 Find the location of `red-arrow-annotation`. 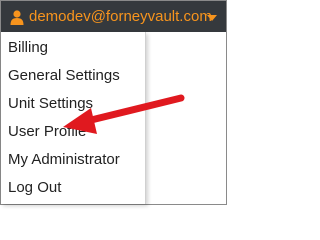

red-arrow-annotation is located at coordinates (124, 114).